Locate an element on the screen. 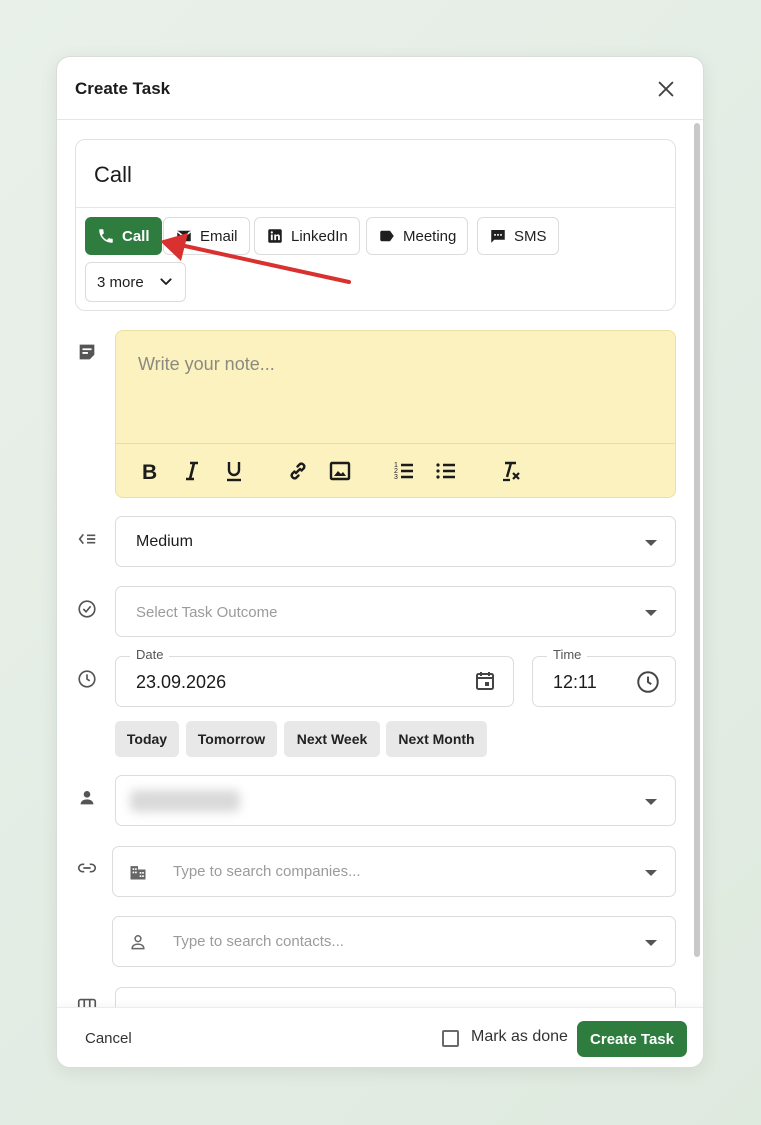  type-linkedin-label: LinkedIn is located at coordinates (319, 236).